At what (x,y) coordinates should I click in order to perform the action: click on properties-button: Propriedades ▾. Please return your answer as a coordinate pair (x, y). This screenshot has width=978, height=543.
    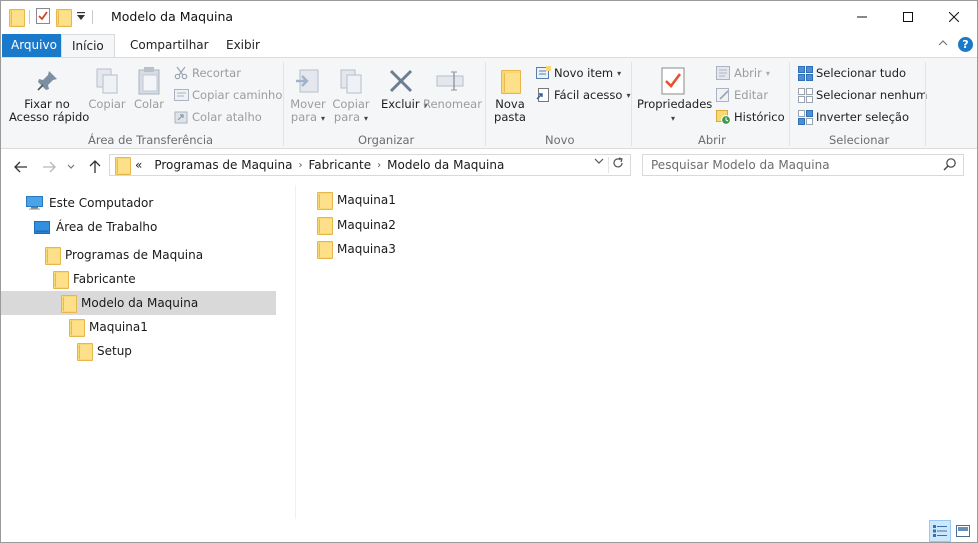
    Looking at the image, I should click on (674, 94).